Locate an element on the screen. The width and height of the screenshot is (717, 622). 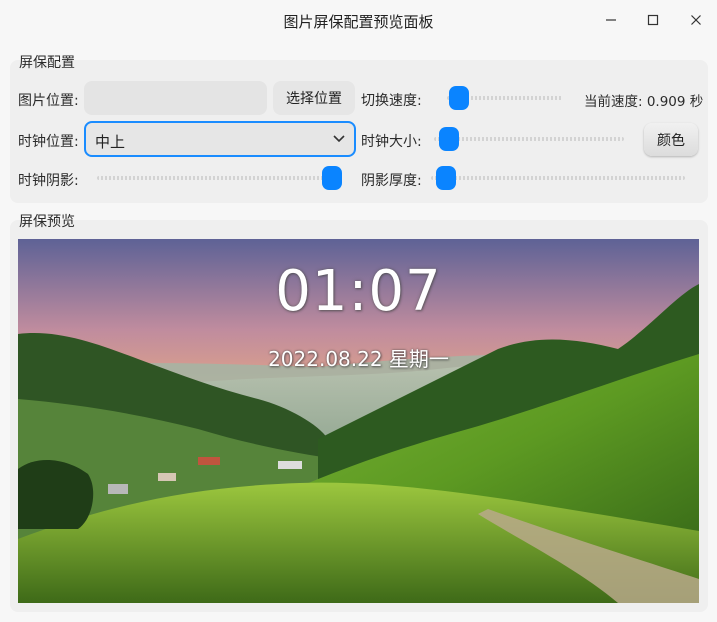
clock-position-select: 中上 is located at coordinates (220, 139).